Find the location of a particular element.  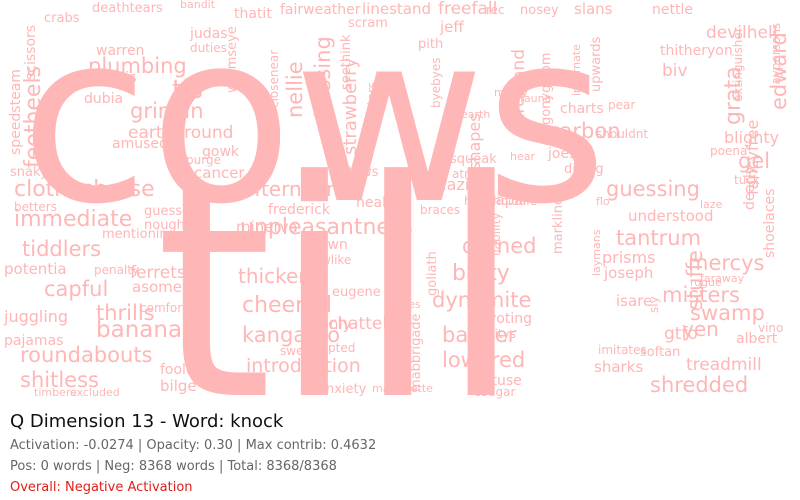

cloud-word-nosey: nosey is located at coordinates (539, 10).